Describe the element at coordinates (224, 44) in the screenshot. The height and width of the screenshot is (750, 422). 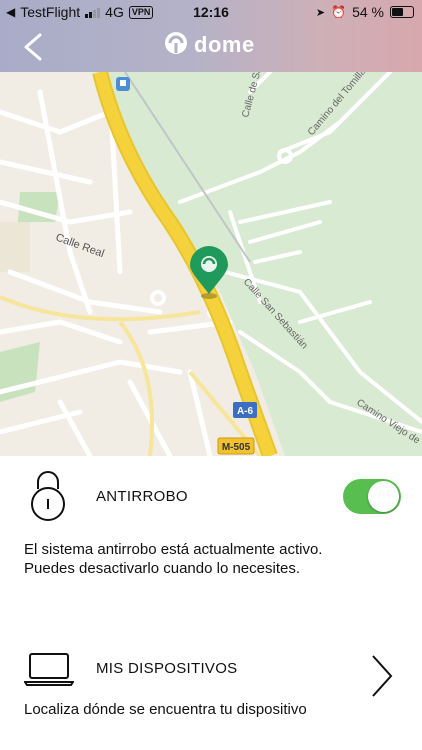
I see `logo-text: dome` at that location.